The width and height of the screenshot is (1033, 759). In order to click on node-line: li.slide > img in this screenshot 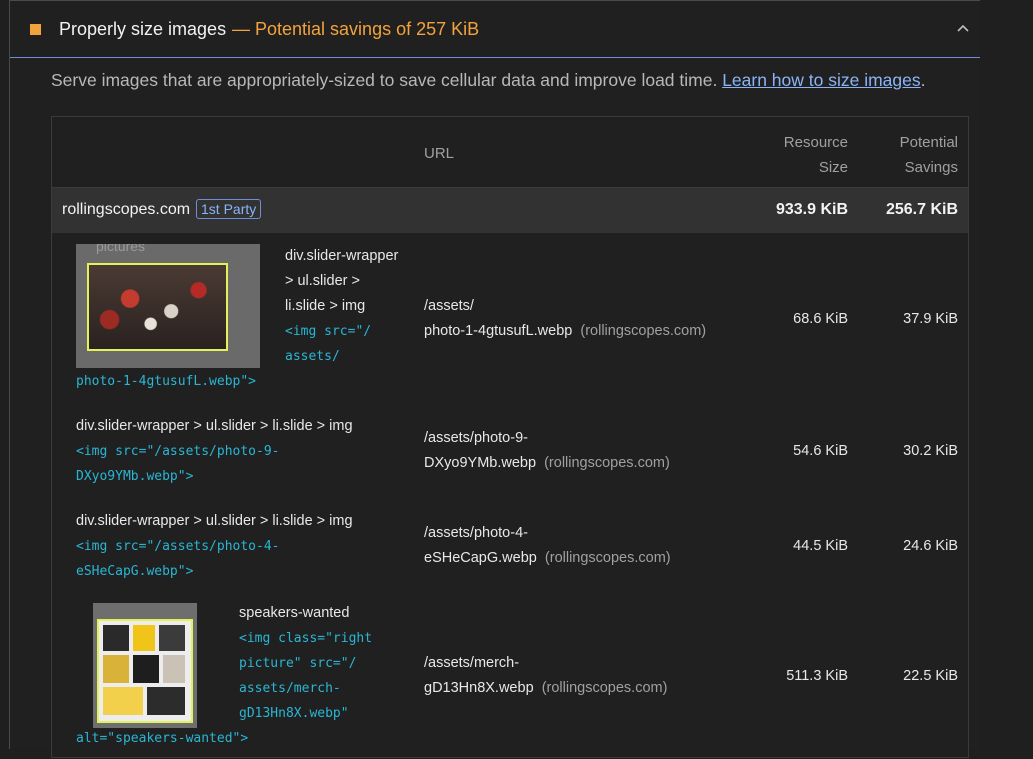, I will do `click(325, 306)`.